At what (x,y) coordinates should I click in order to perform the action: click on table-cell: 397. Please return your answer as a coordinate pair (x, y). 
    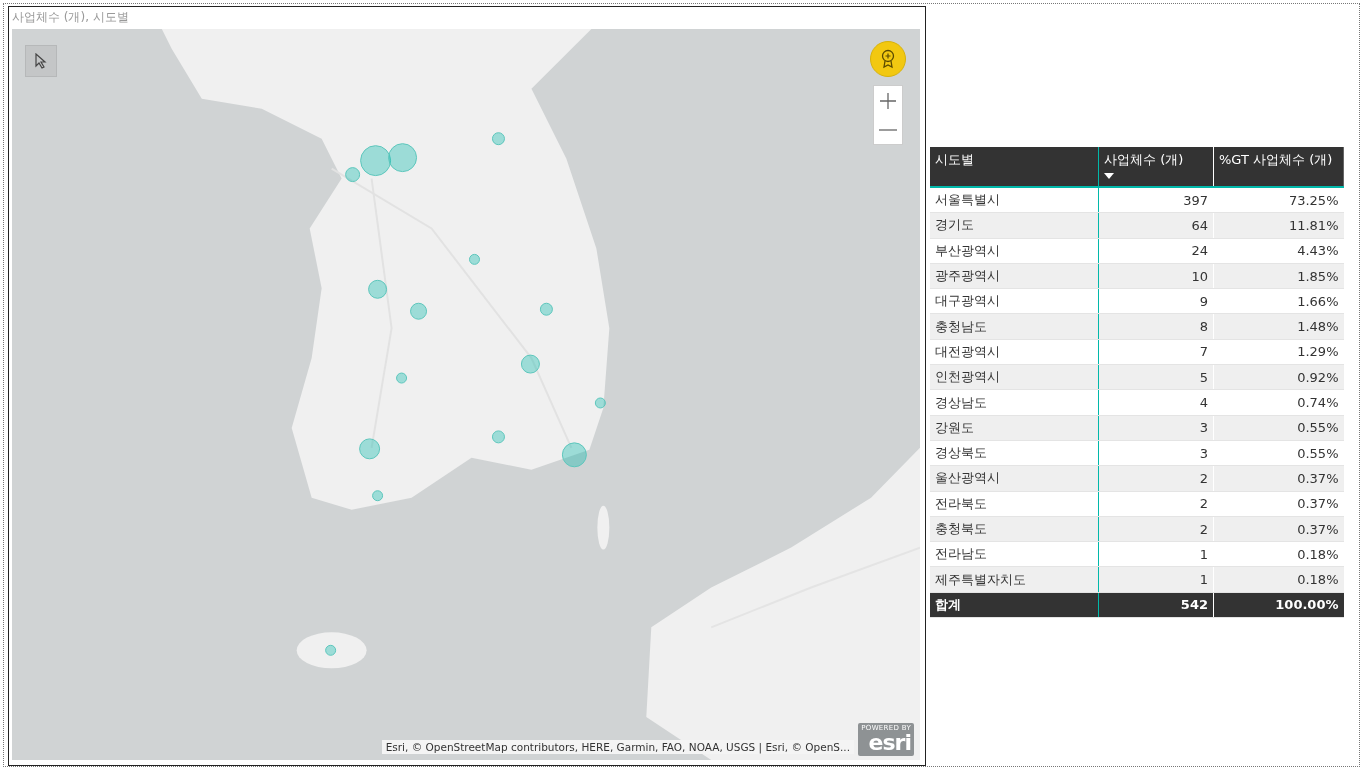
    Looking at the image, I should click on (1156, 200).